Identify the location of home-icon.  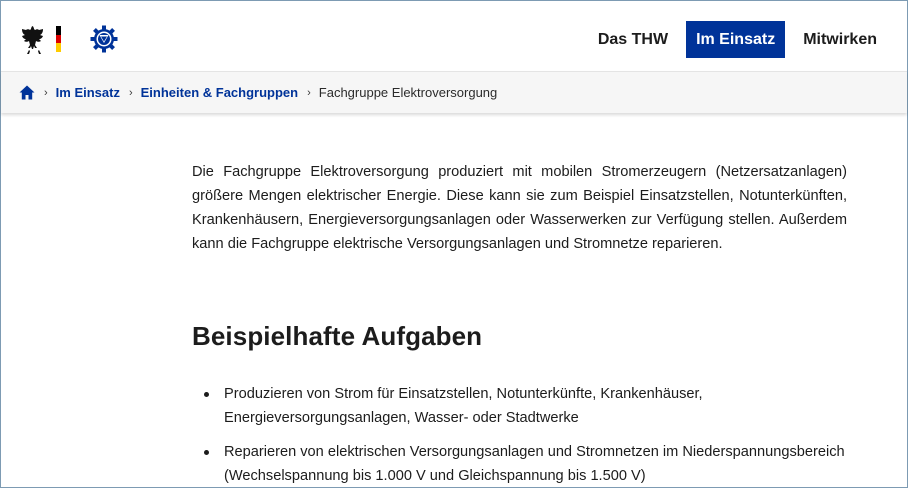
(27, 92).